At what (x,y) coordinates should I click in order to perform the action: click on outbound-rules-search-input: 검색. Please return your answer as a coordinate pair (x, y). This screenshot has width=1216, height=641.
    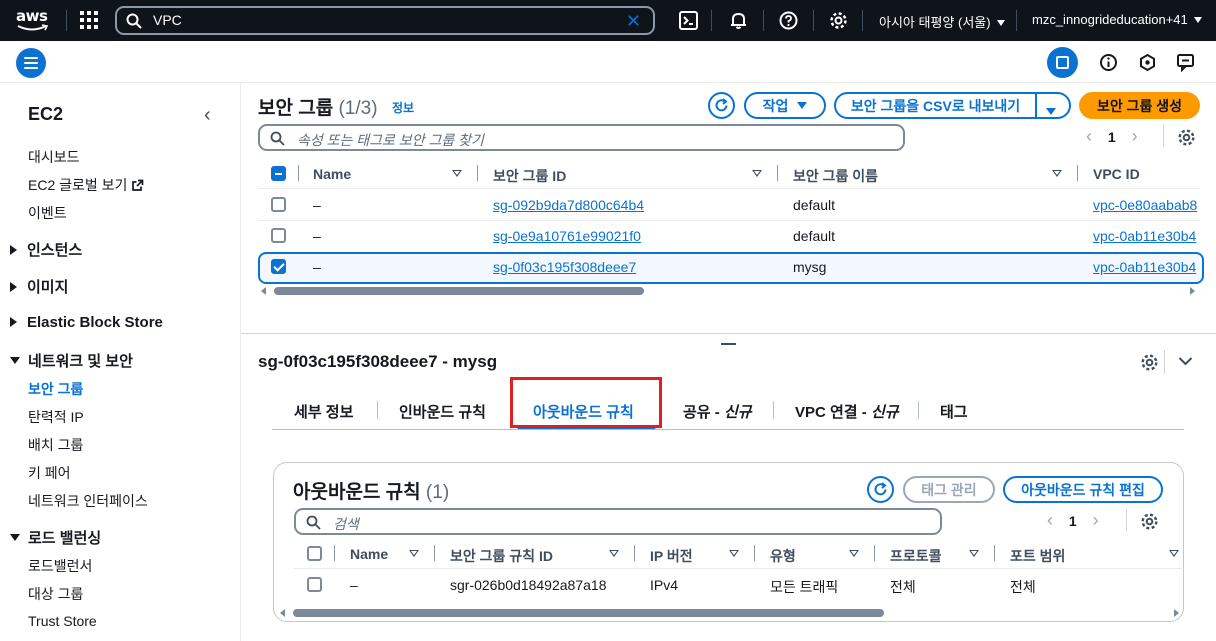
    Looking at the image, I should click on (618, 521).